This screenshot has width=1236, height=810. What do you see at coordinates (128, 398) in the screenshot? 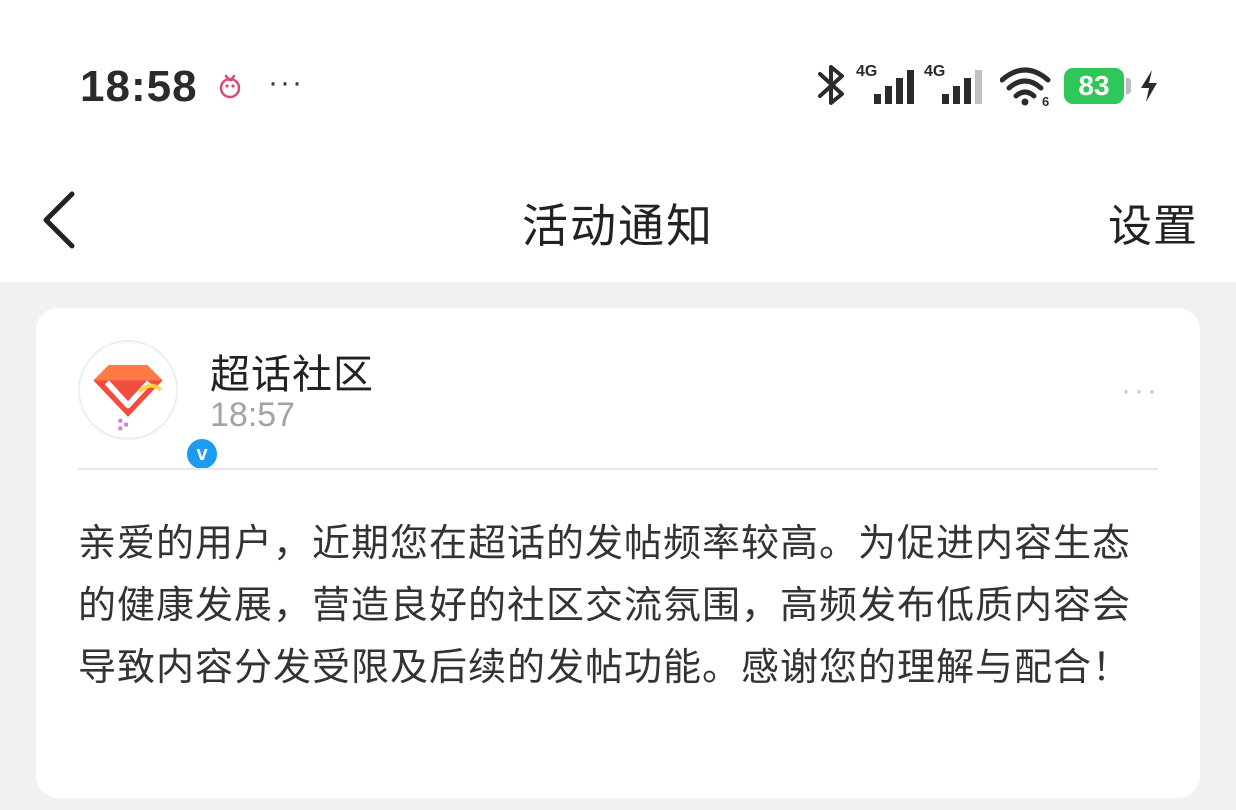
I see `supertopic-logo-icon` at bounding box center [128, 398].